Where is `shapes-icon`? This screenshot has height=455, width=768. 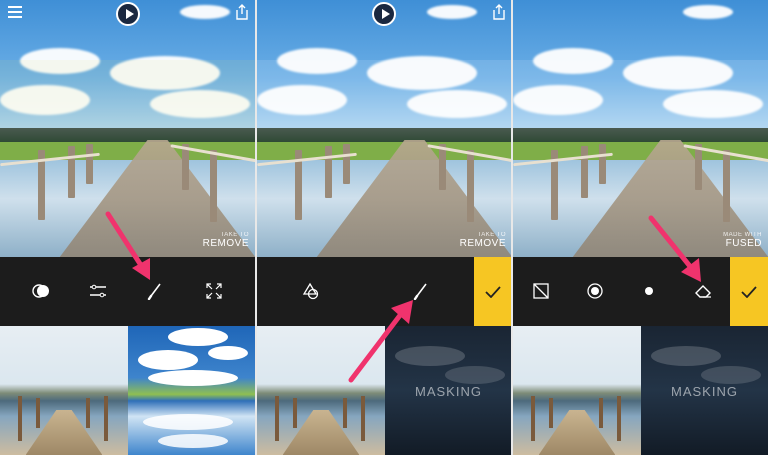 shapes-icon is located at coordinates (311, 291).